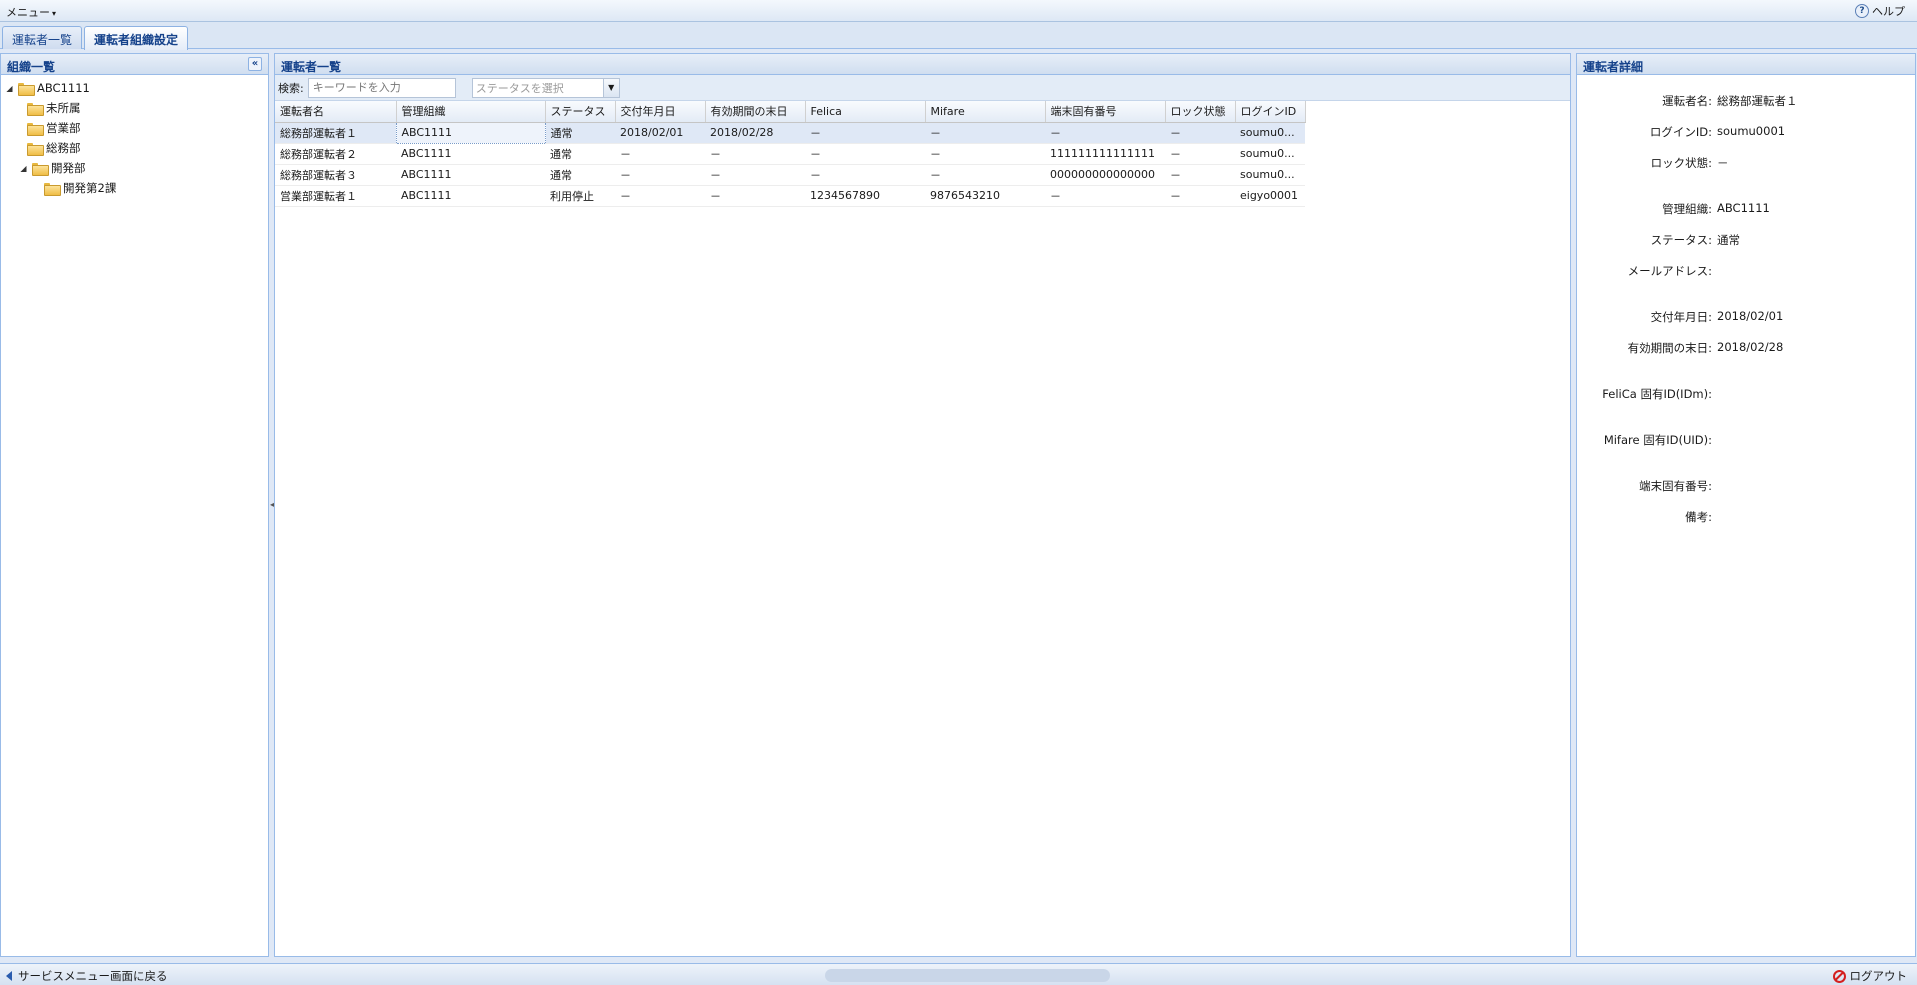 The height and width of the screenshot is (985, 1917). I want to click on table-cell: 111111111111111, so click(1105, 154).